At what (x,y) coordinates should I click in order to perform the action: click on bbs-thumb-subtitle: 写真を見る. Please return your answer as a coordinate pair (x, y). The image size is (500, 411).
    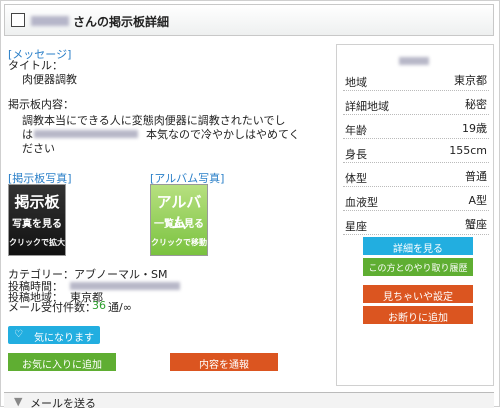
    Looking at the image, I should click on (37, 224).